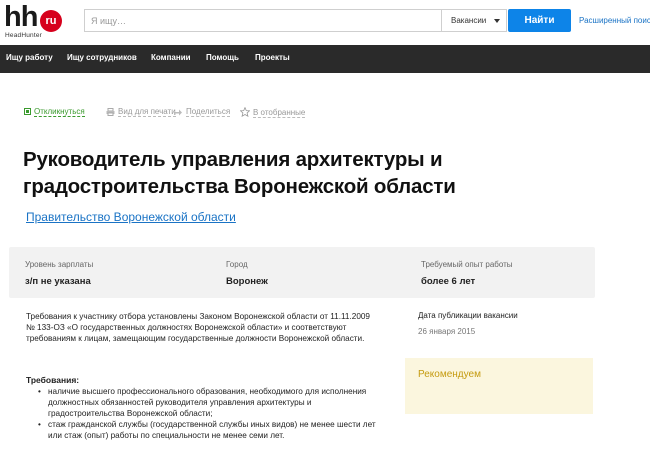  I want to click on respond-label: Откликнуться, so click(59, 112).